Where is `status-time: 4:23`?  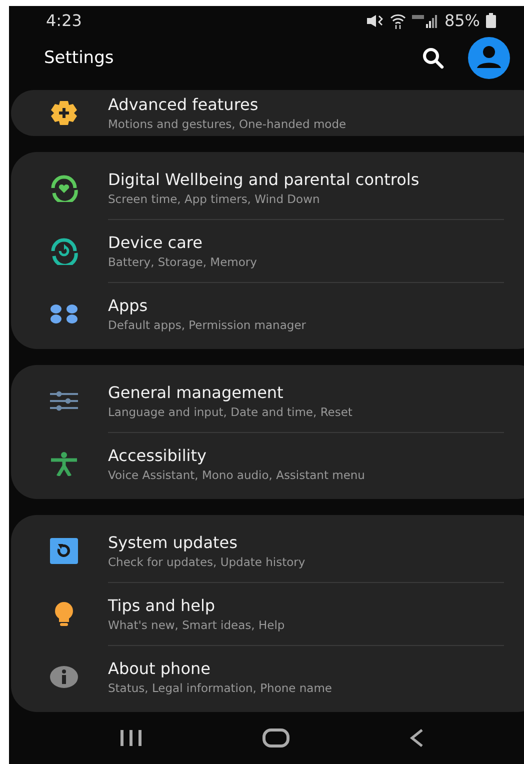
status-time: 4:23 is located at coordinates (64, 20).